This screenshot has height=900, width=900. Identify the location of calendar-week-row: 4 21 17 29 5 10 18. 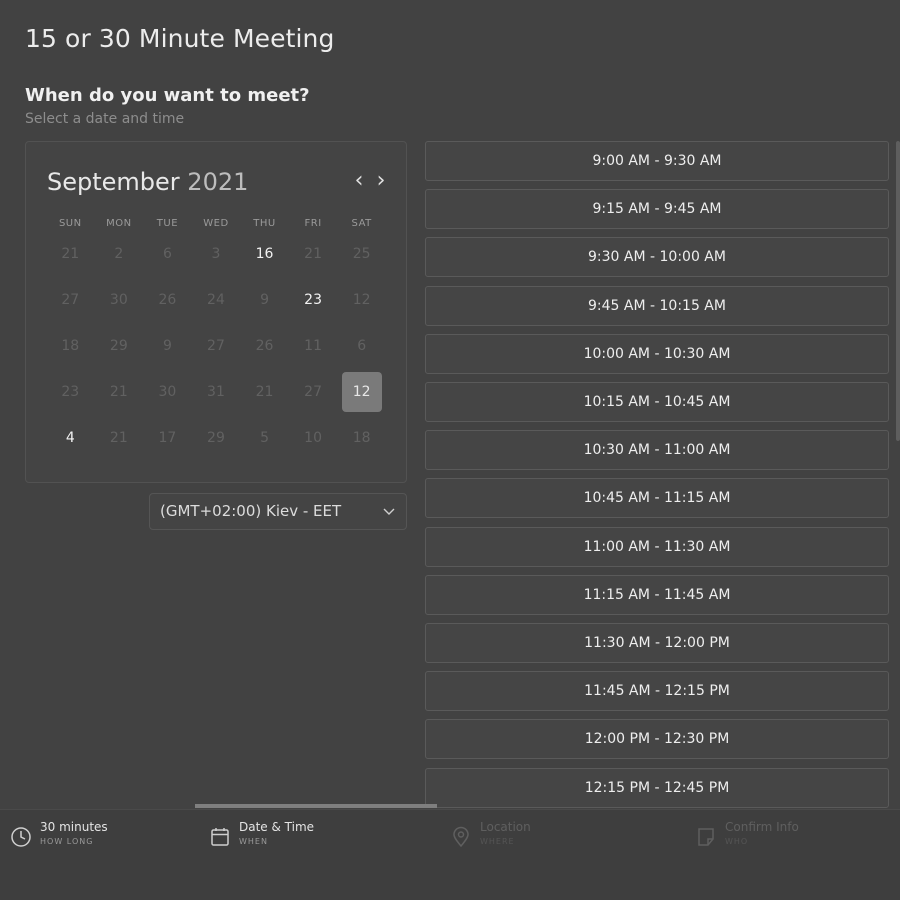
(216, 438).